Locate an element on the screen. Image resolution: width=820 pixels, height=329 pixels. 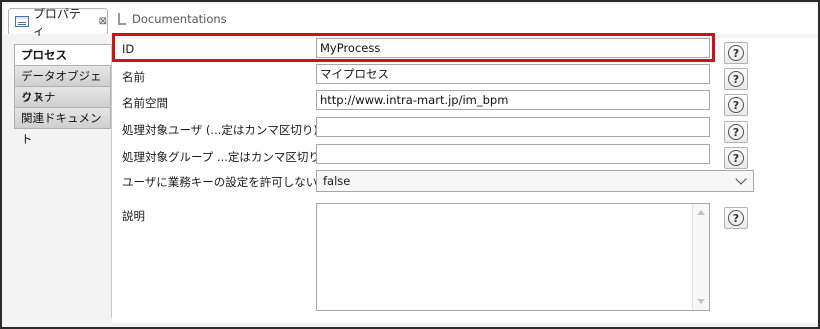
scroll-down-icon is located at coordinates (701, 301).